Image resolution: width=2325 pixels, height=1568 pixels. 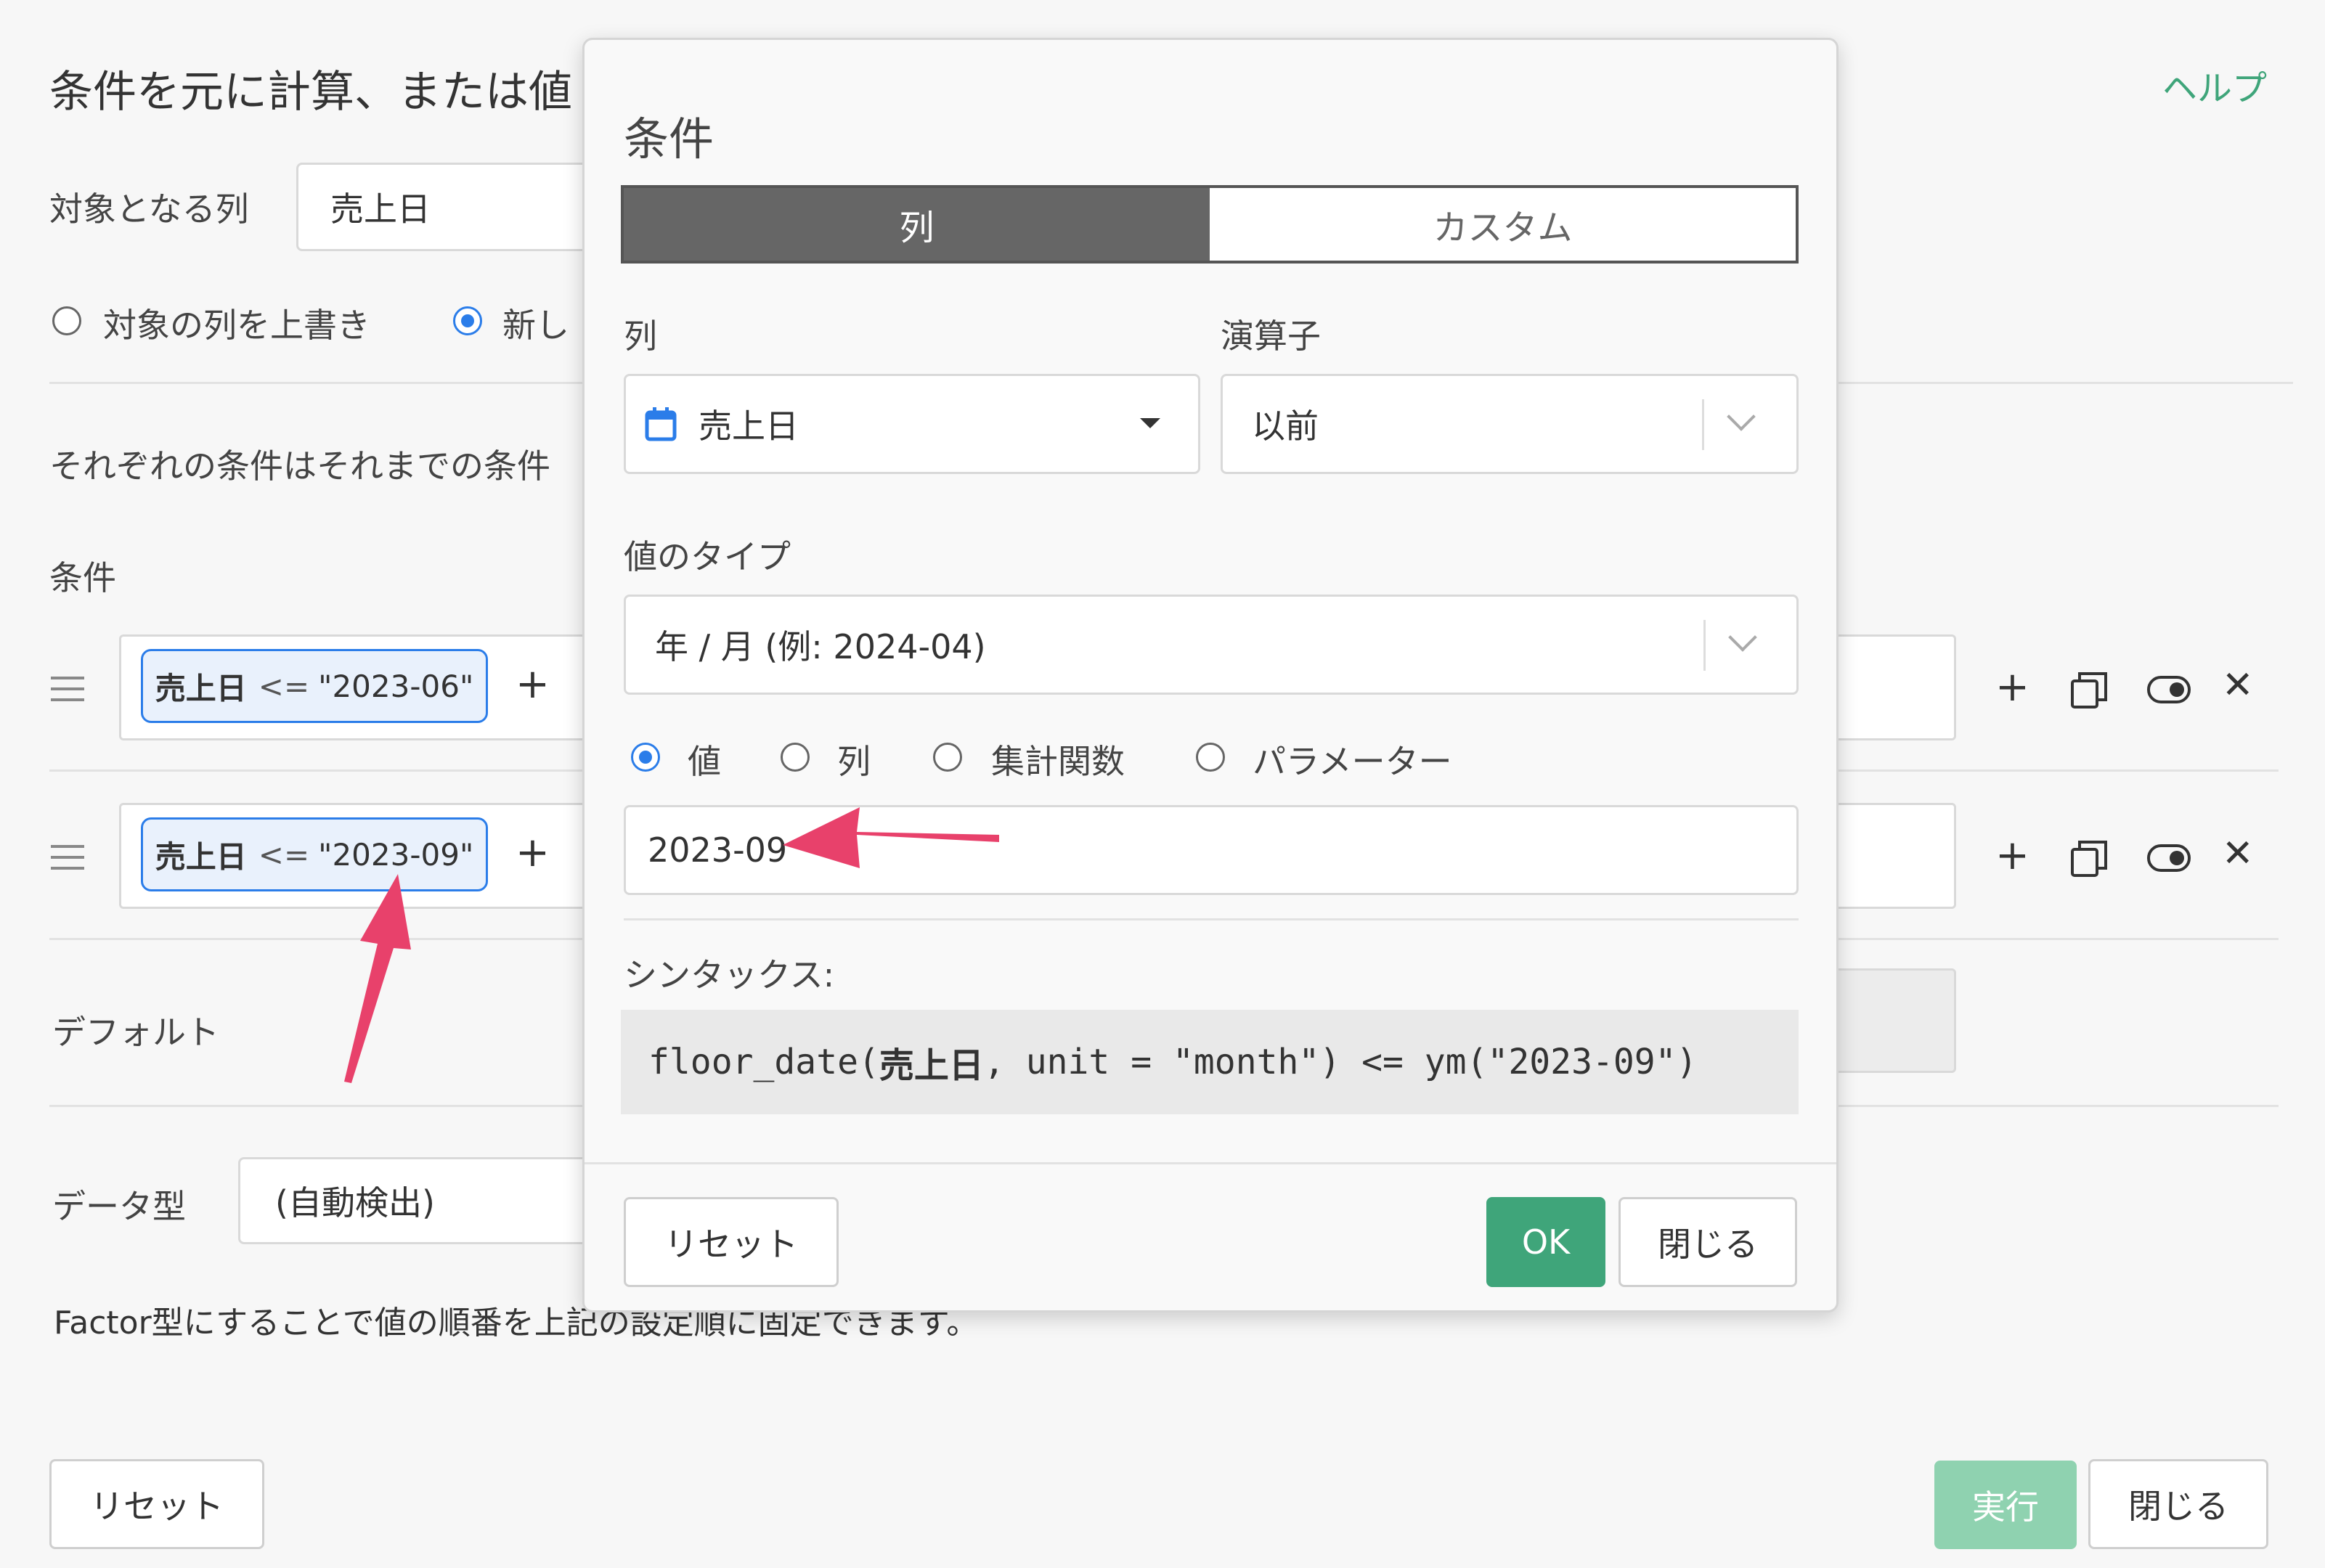 What do you see at coordinates (891, 838) in the screenshot?
I see `annotation-arrow-left` at bounding box center [891, 838].